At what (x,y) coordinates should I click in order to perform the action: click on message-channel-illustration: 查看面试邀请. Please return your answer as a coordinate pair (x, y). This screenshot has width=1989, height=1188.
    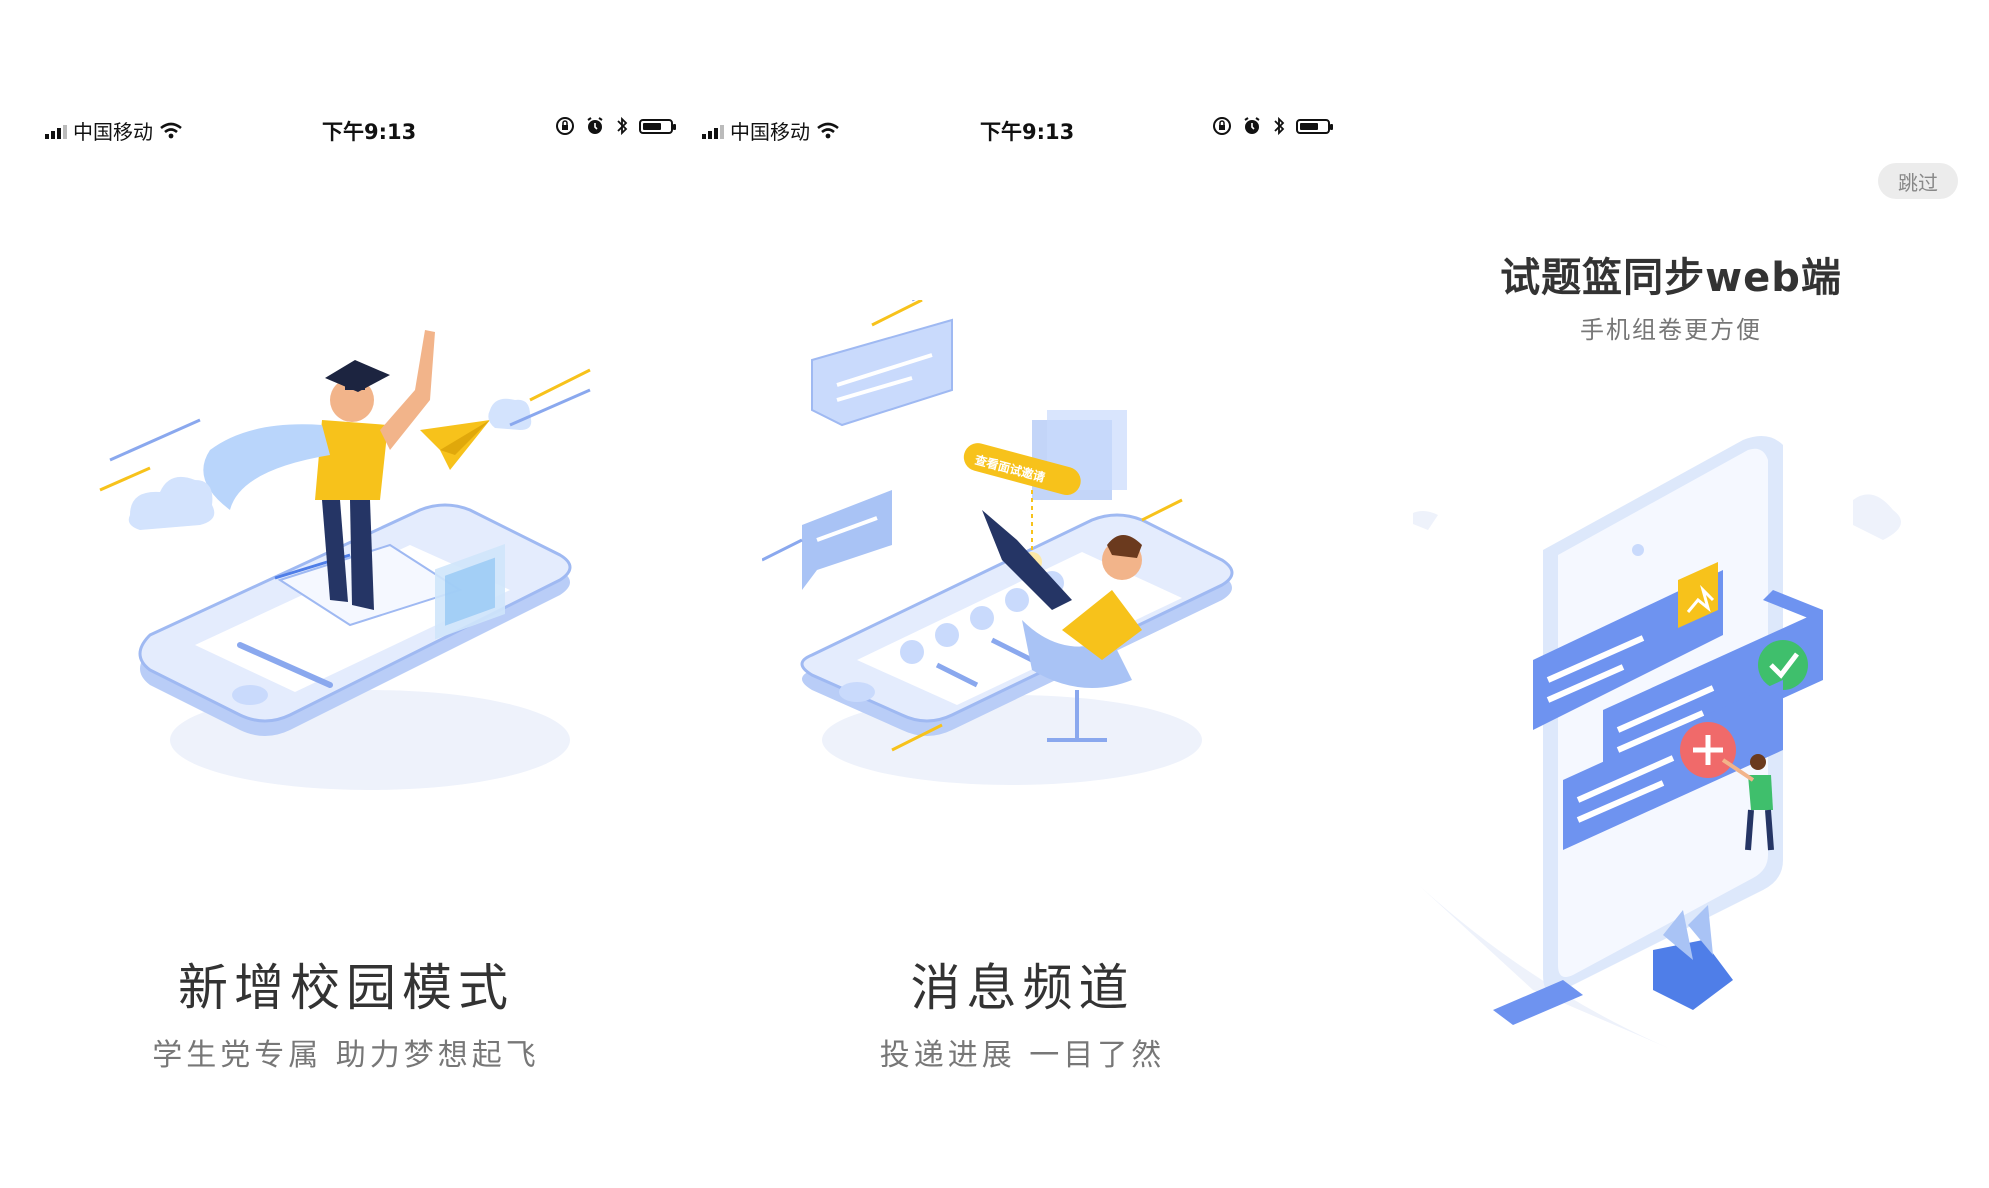
    Looking at the image, I should click on (998, 542).